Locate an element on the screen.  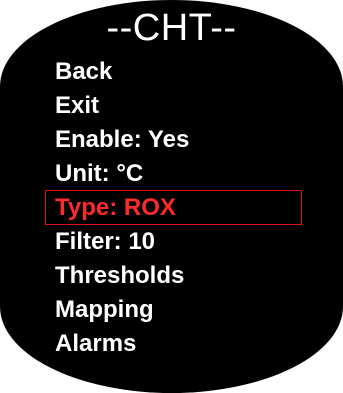
menu-item-mapping: Mapping is located at coordinates (122, 312).